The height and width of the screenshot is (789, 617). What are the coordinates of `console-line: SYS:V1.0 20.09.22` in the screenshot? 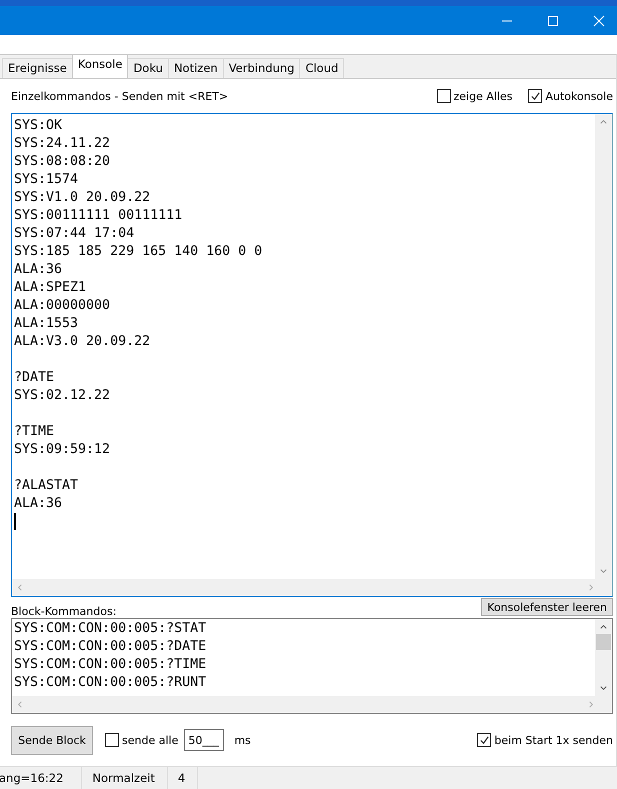 It's located at (83, 198).